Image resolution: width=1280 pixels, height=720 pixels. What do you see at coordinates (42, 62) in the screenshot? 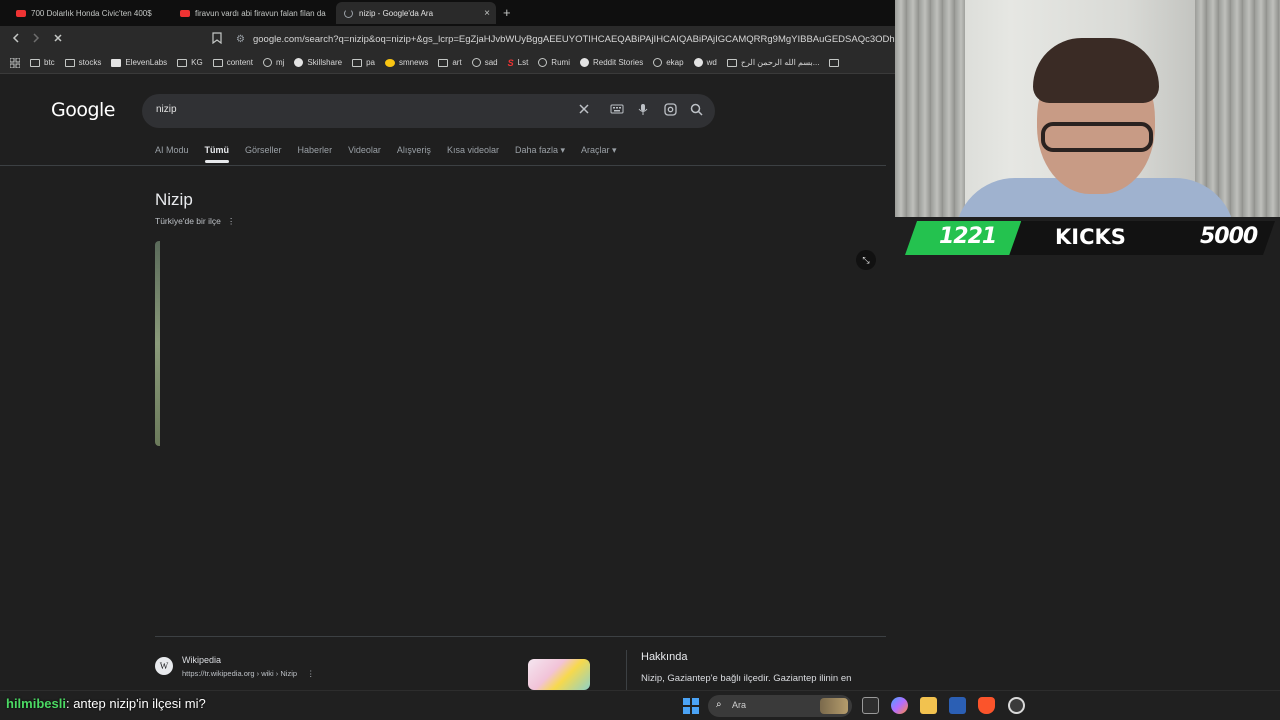
I see `bookmark-btc: btc` at bounding box center [42, 62].